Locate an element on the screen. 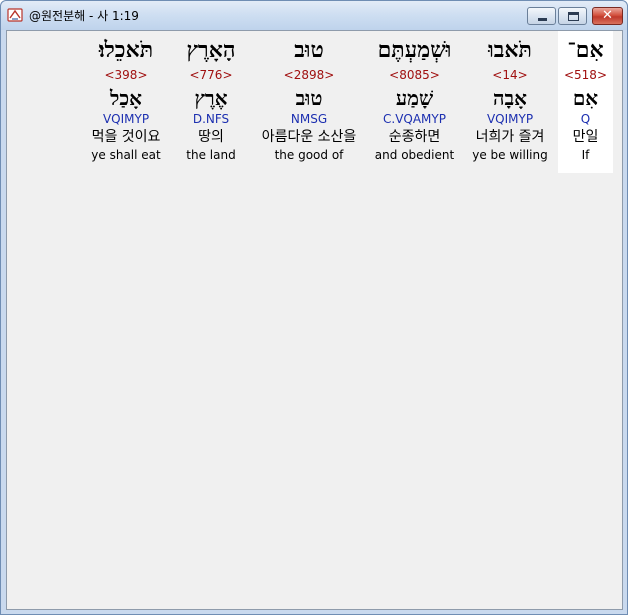 Image resolution: width=628 pixels, height=615 pixels. strong-number: <398> is located at coordinates (126, 75).